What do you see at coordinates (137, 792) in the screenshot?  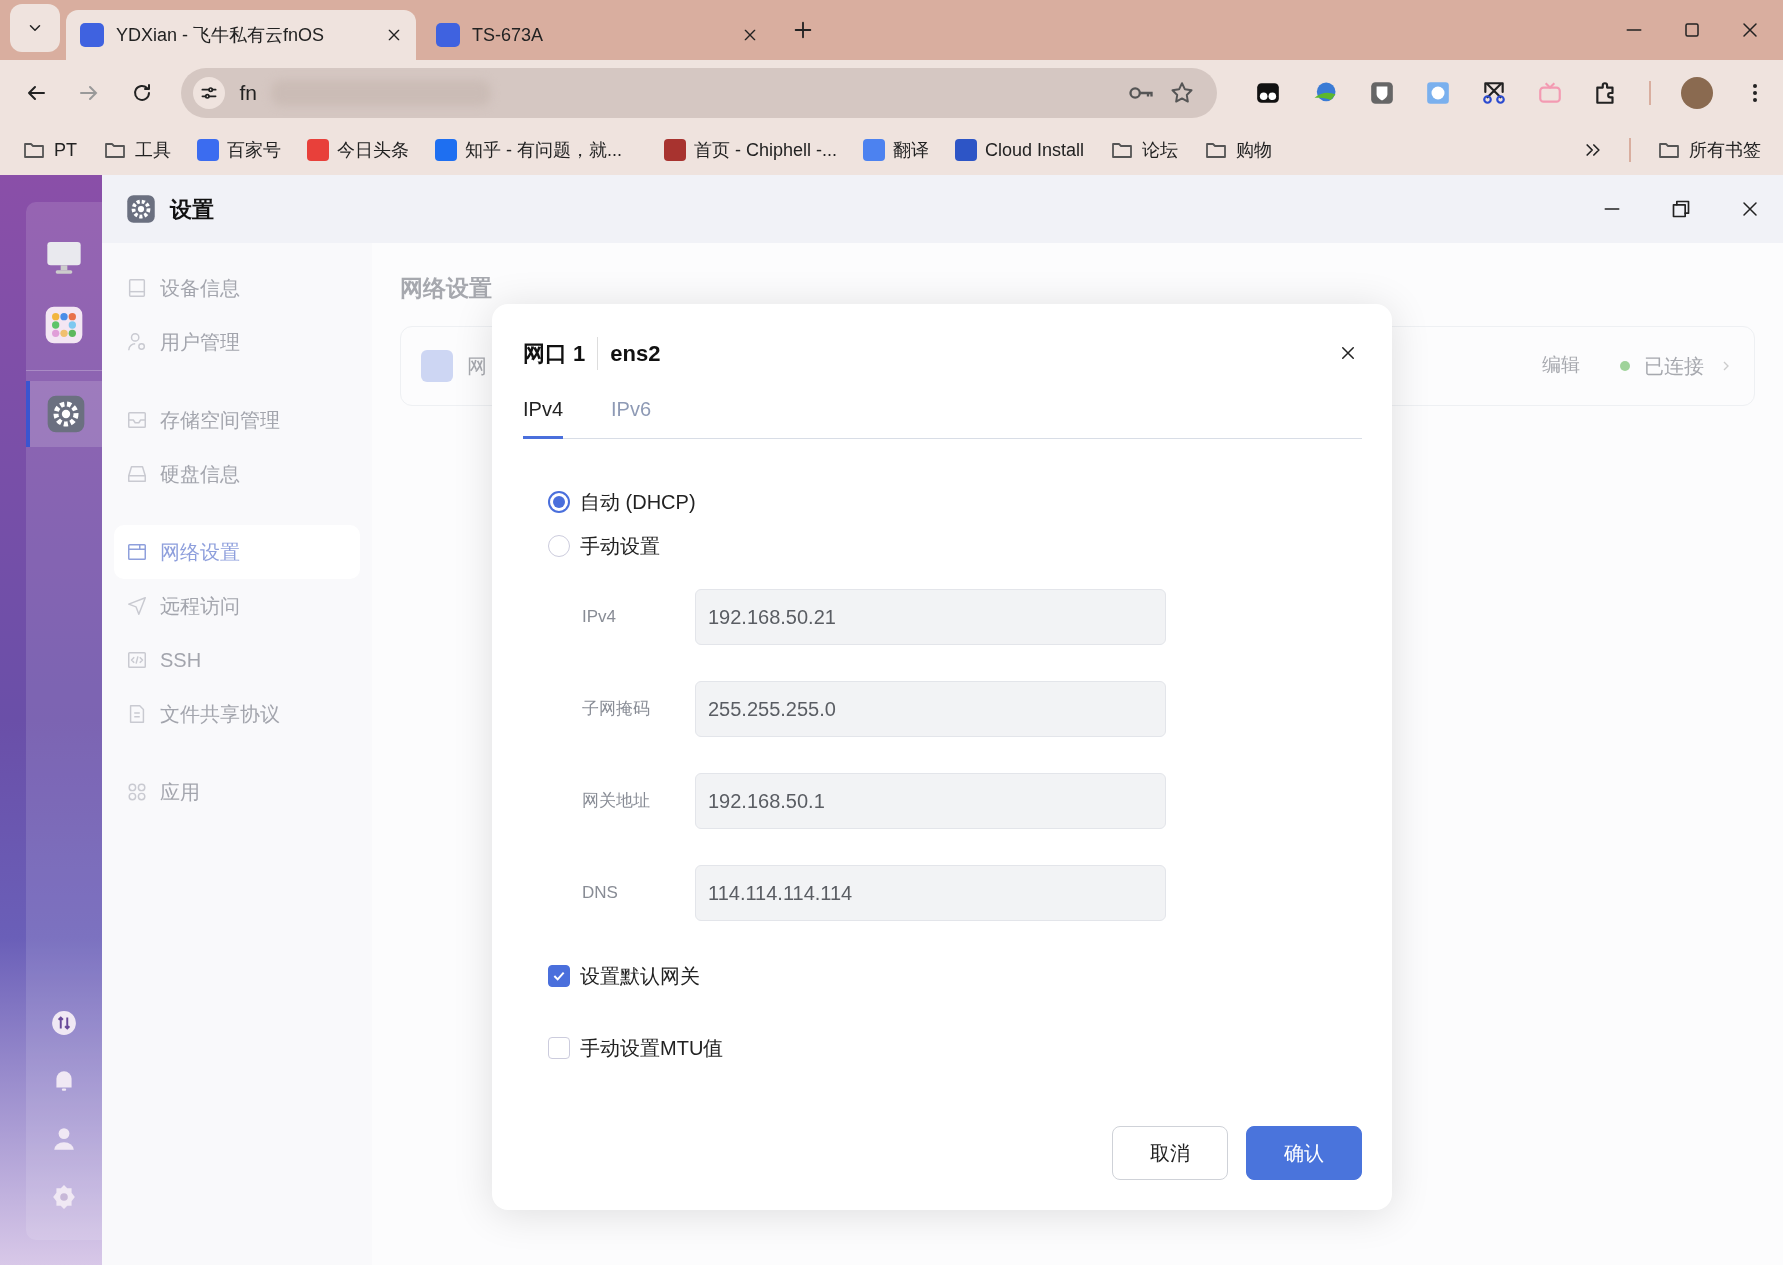 I see `circles-icon` at bounding box center [137, 792].